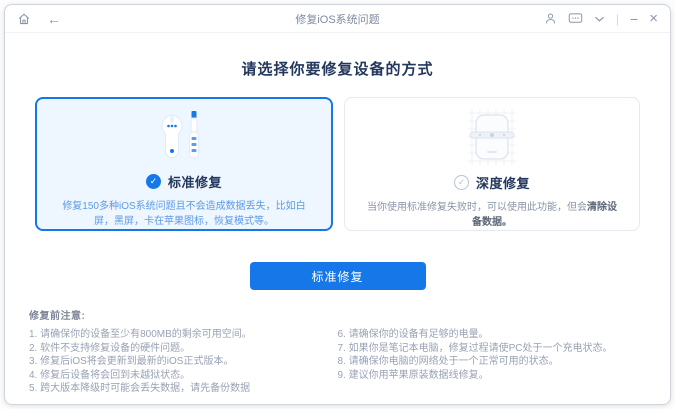 The height and width of the screenshot is (409, 675). Describe the element at coordinates (413, 334) in the screenshot. I see `note-item: 6. 请确保你的设备有足够的电量。` at that location.